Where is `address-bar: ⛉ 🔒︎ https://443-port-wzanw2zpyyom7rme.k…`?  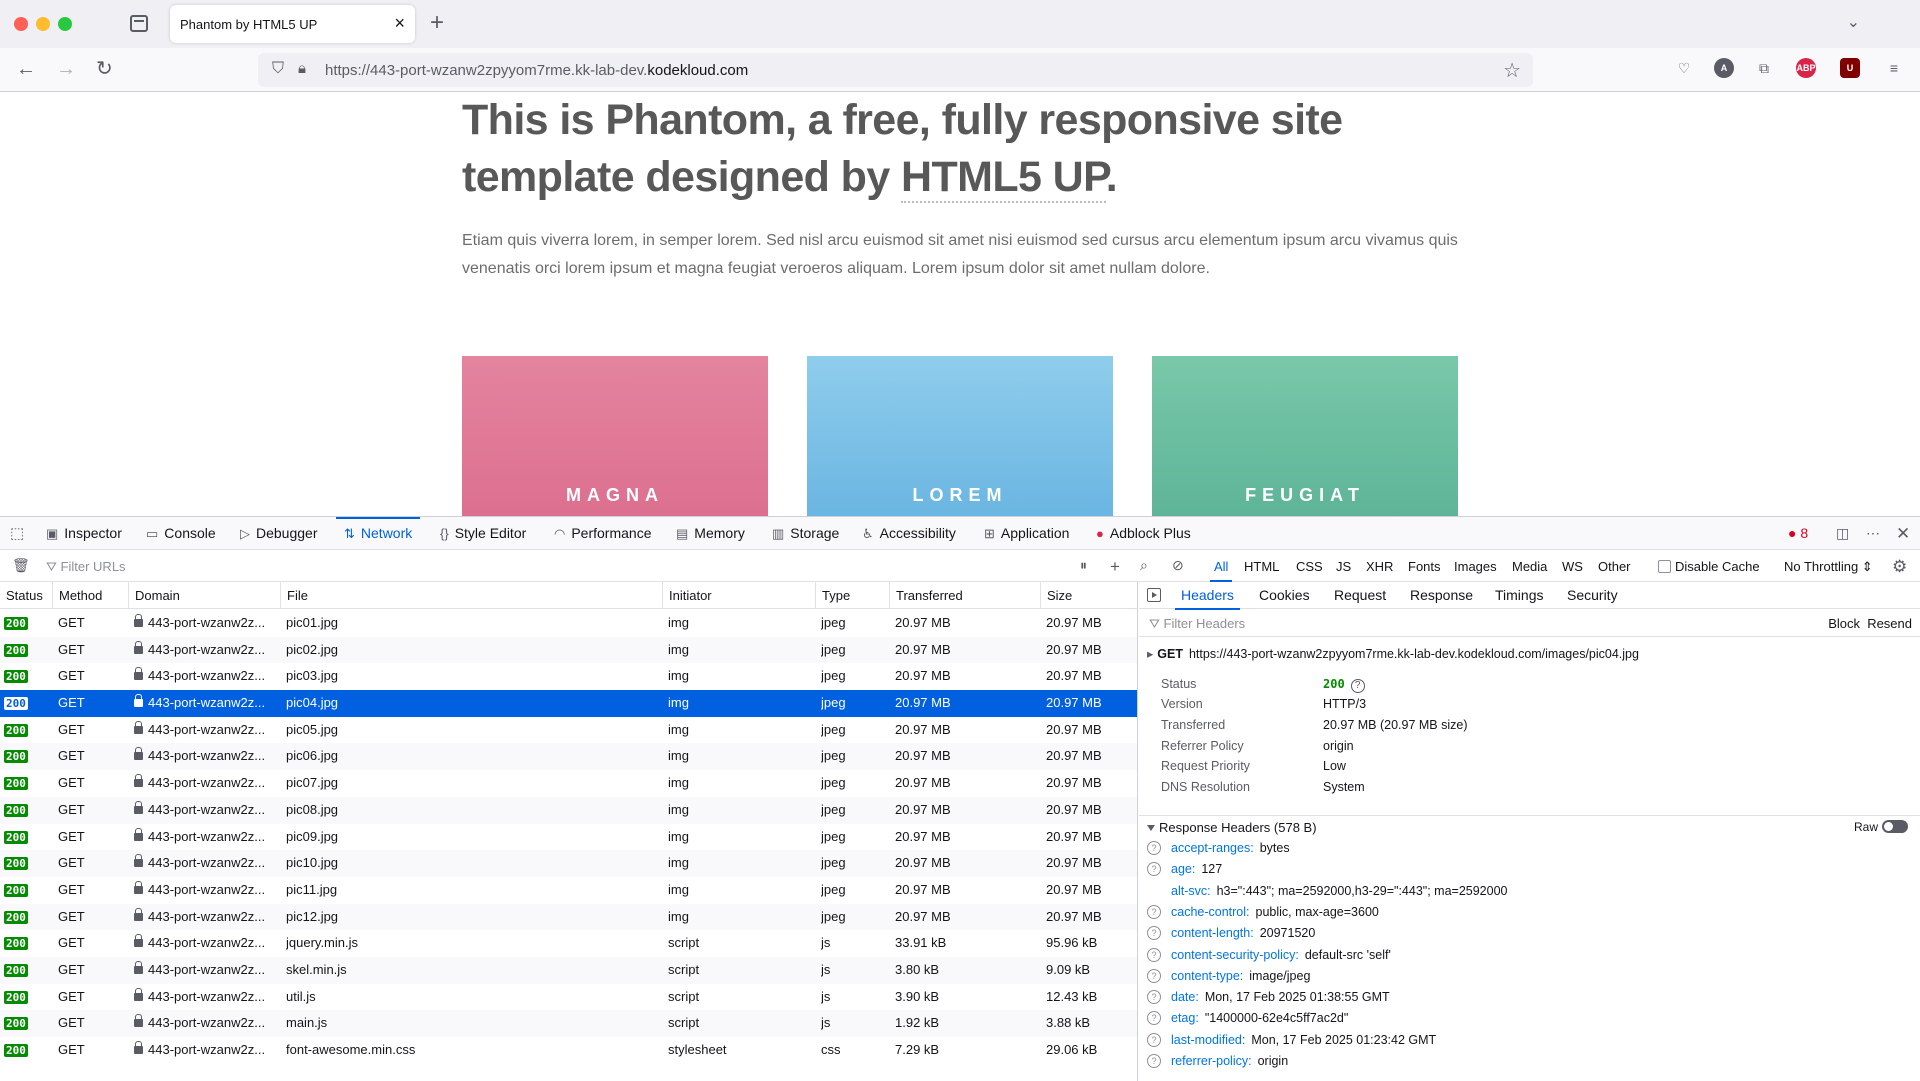 address-bar: ⛉ 🔒︎ https://443-port-wzanw2zpyyom7rme.k… is located at coordinates (895, 70).